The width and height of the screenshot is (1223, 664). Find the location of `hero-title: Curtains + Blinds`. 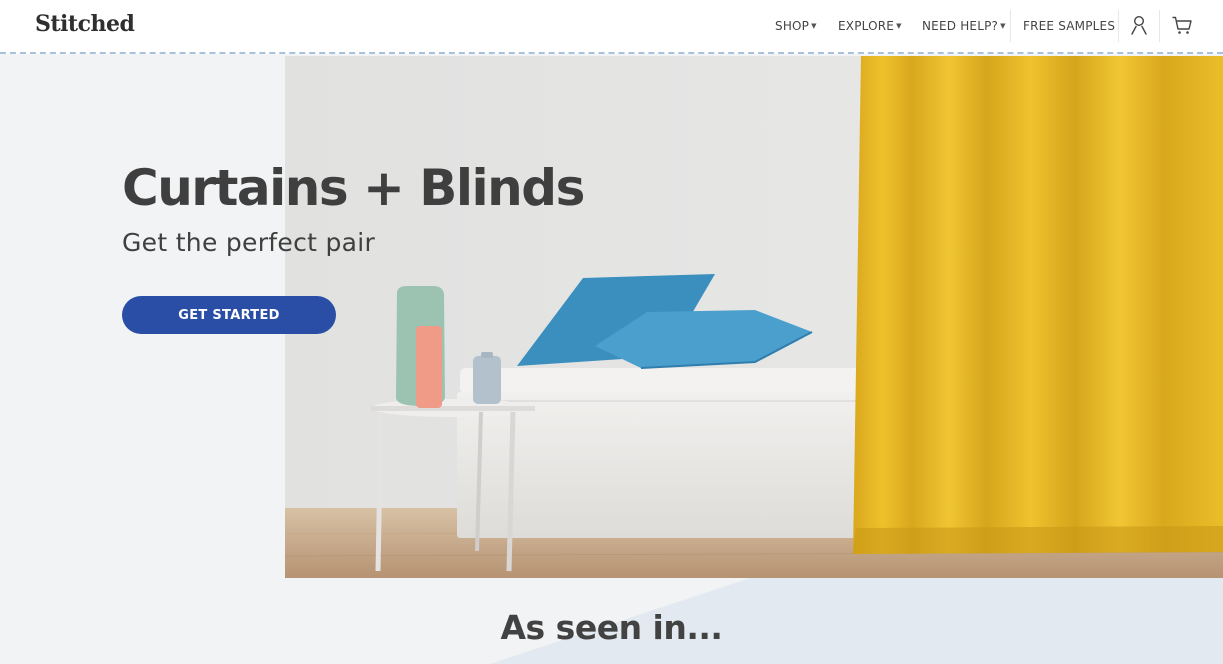

hero-title: Curtains + Blinds is located at coordinates (353, 188).